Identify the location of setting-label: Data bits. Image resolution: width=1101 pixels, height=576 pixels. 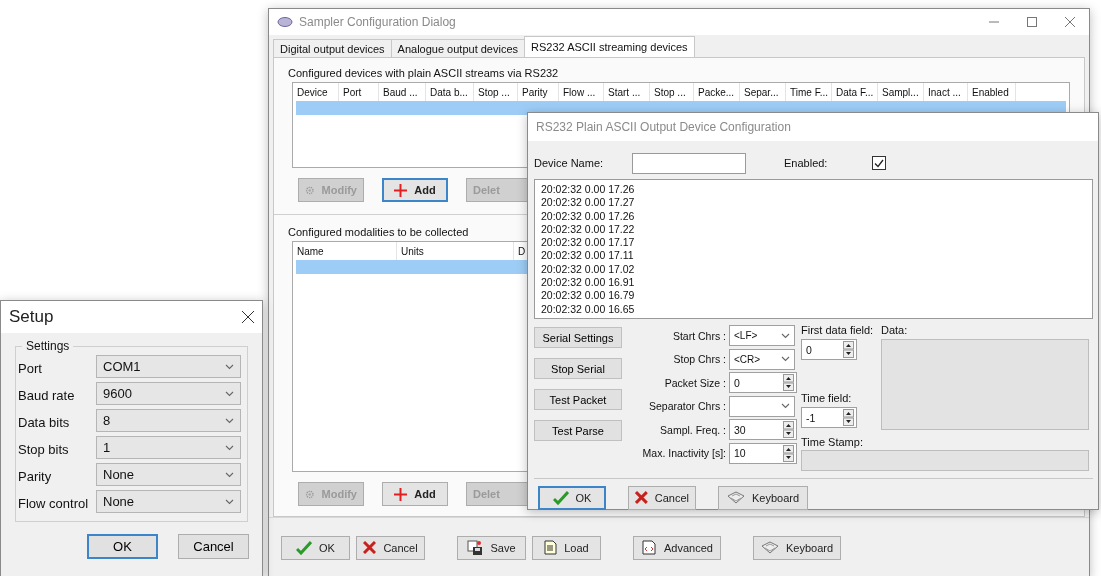
(44, 422).